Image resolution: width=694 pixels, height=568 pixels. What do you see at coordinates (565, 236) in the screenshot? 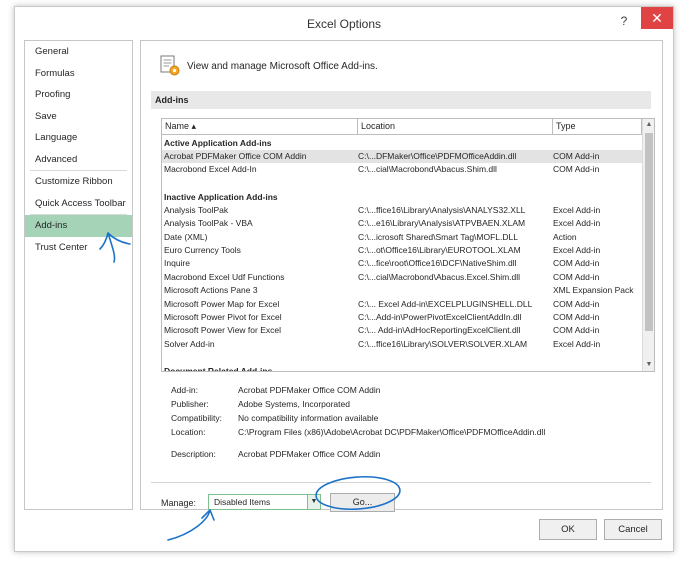
I see `addin-type: Action` at bounding box center [565, 236].